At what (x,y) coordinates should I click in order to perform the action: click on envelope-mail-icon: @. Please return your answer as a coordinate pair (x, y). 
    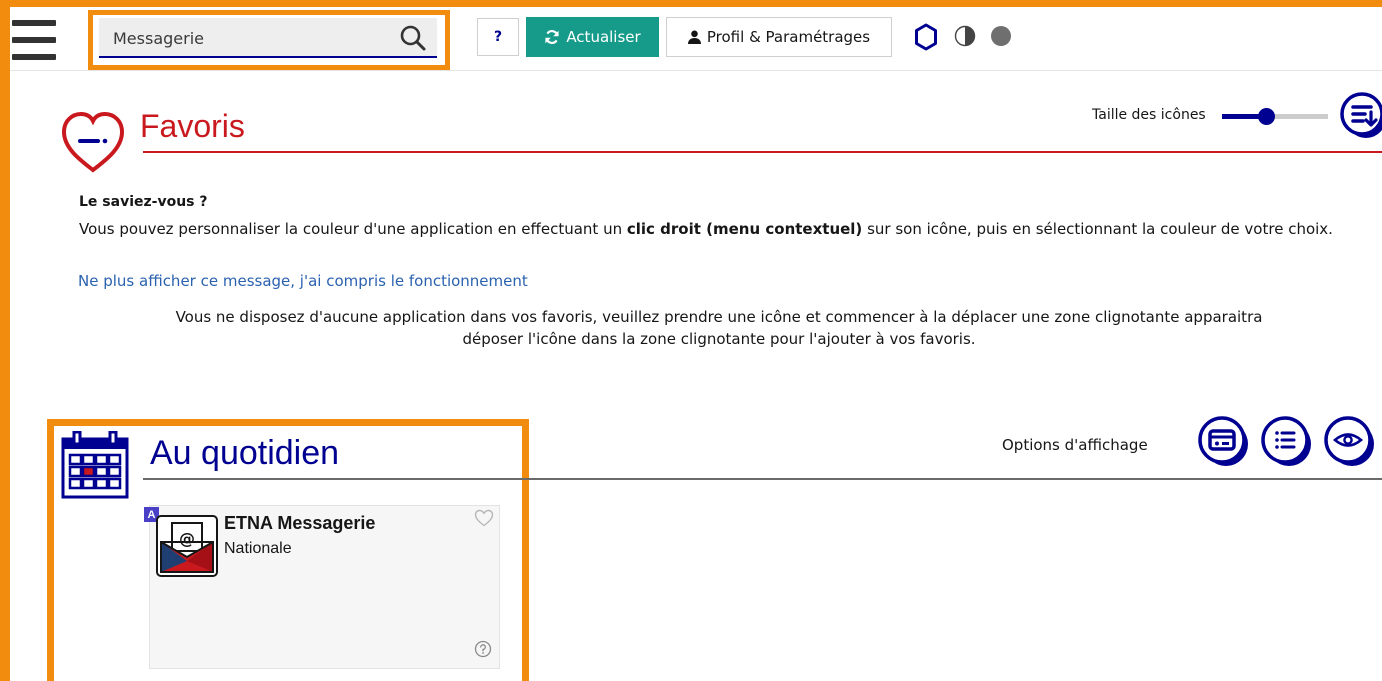
    Looking at the image, I should click on (187, 546).